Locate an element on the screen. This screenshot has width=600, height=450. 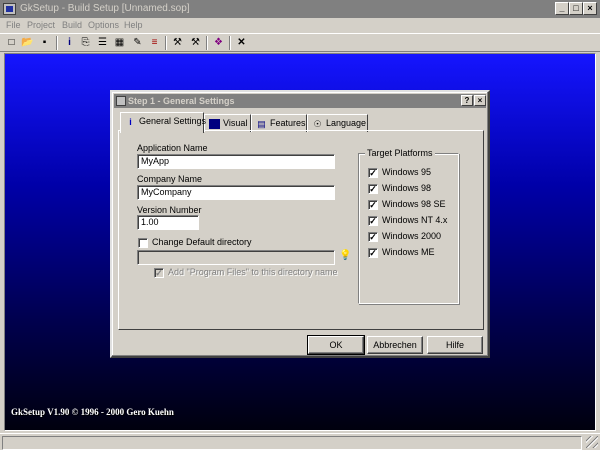
close-button: × is located at coordinates (590, 8).